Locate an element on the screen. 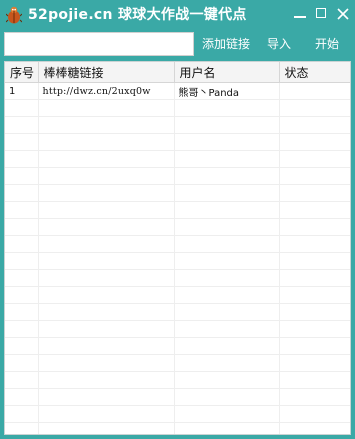  close-icon is located at coordinates (343, 14).